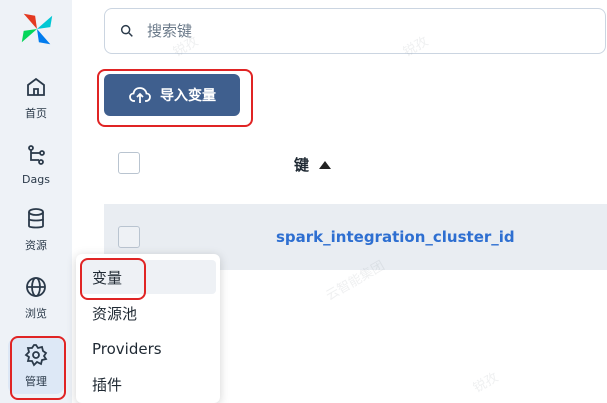 This screenshot has width=607, height=403. I want to click on menu-item-label: Providers, so click(127, 349).